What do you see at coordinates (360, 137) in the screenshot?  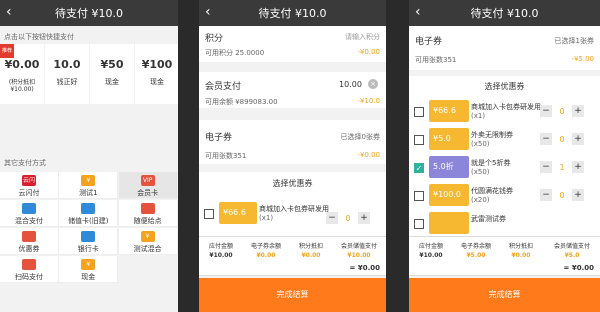 I see `ecoupon-selected: 已选择0张券` at bounding box center [360, 137].